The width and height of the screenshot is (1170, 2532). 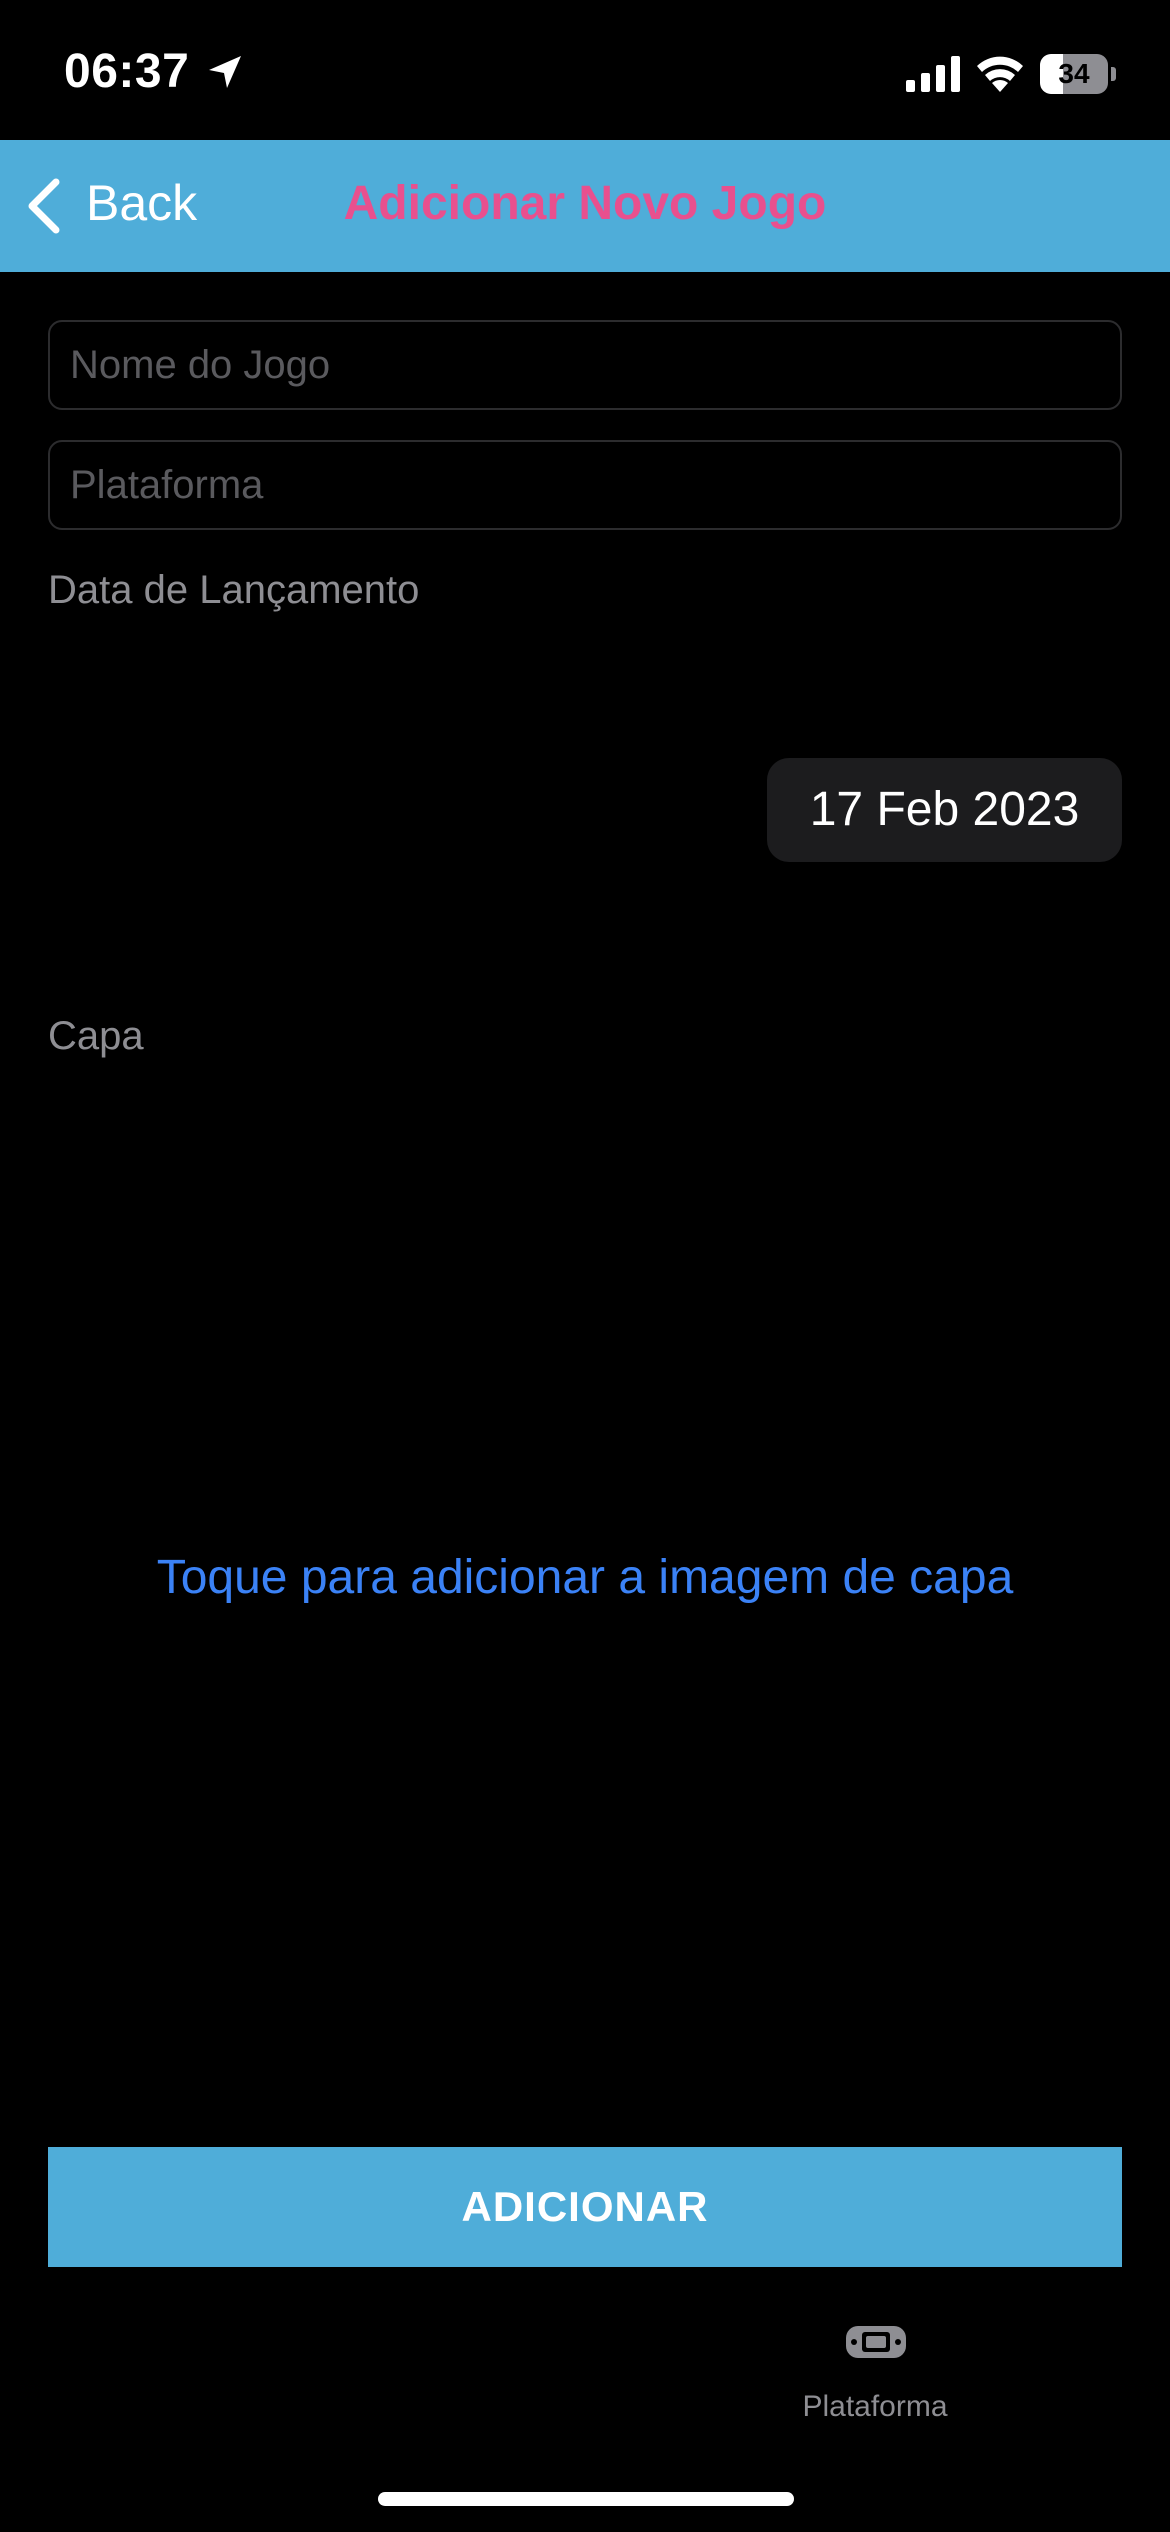 I want to click on battery-level: 34, so click(x=1074, y=73).